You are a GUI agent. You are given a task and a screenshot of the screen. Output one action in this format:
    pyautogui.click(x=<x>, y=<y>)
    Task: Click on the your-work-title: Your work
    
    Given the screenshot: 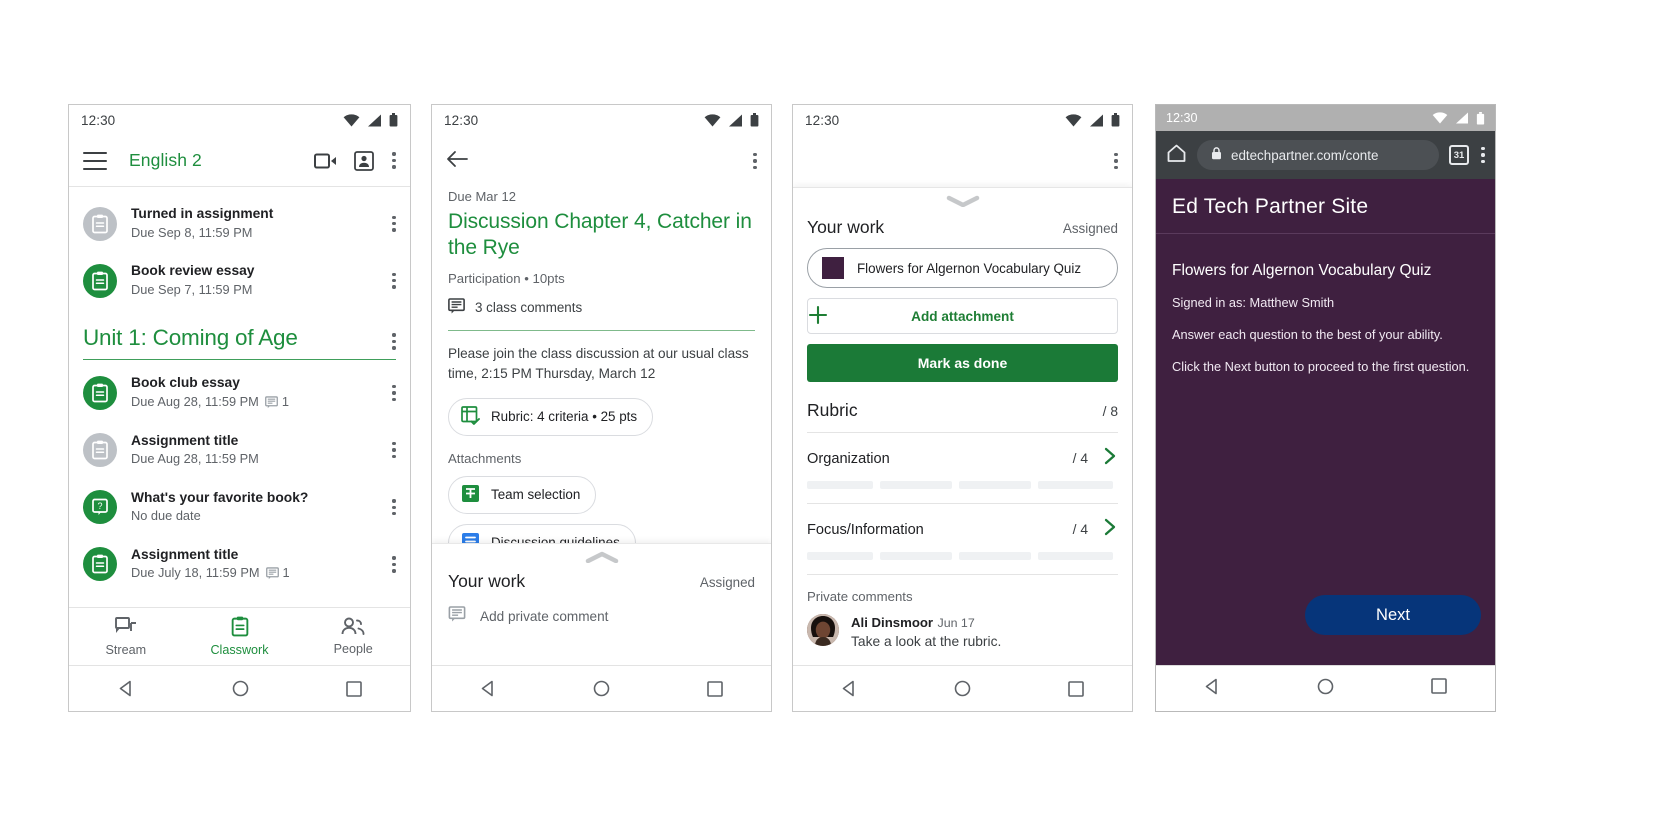 What is the action you would take?
    pyautogui.click(x=487, y=581)
    